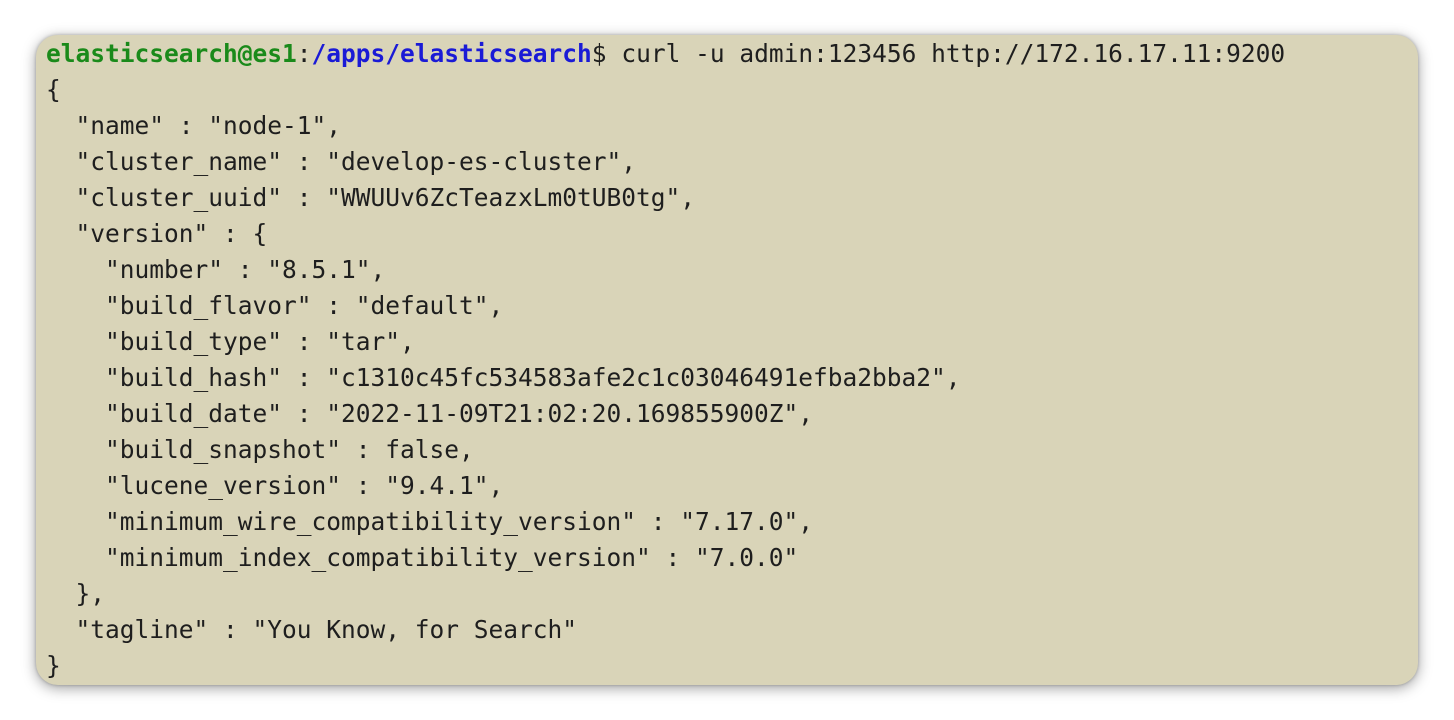 This screenshot has height=720, width=1454. Describe the element at coordinates (171, 53) in the screenshot. I see `prompt-user-host: elasticsearch@es1` at that location.